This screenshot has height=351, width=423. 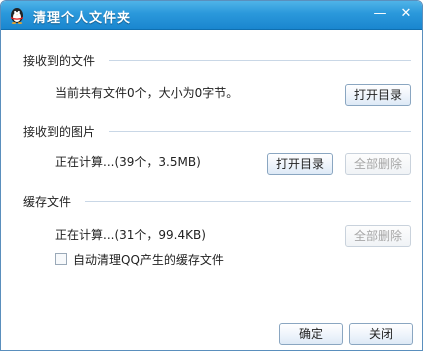 I want to click on received-files-heading: 接收到的文件, so click(x=59, y=61).